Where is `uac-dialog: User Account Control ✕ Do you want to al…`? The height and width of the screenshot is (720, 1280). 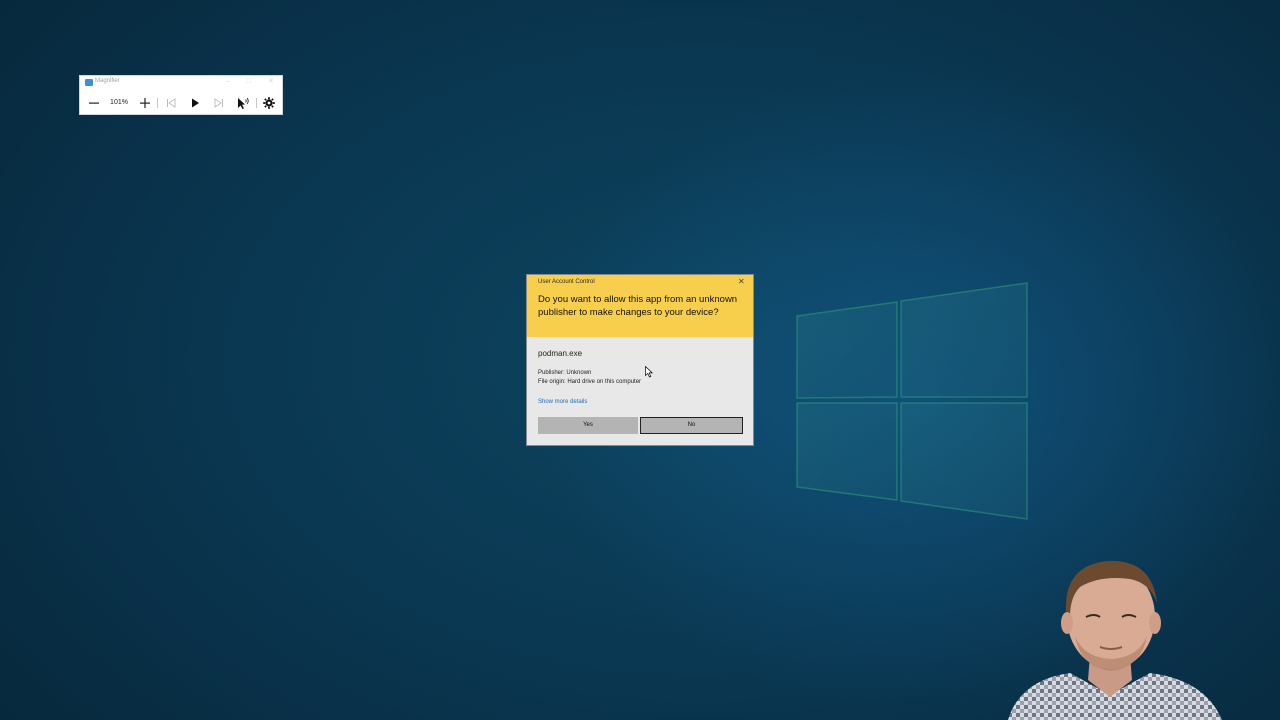
uac-dialog: User Account Control ✕ Do you want to al… is located at coordinates (640, 360).